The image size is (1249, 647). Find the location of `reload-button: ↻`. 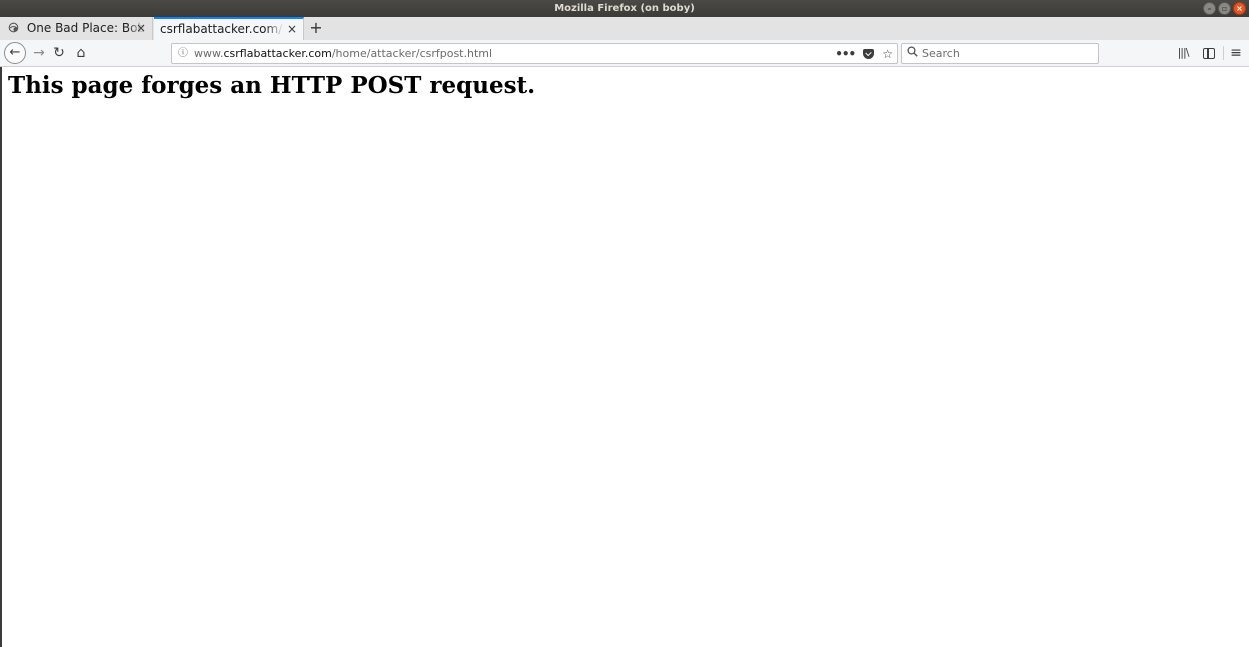

reload-button: ↻ is located at coordinates (59, 53).